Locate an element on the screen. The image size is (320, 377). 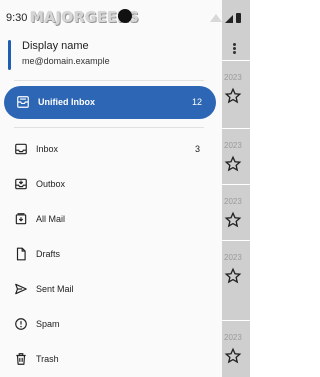
folder-label: Inbox is located at coordinates (47, 149).